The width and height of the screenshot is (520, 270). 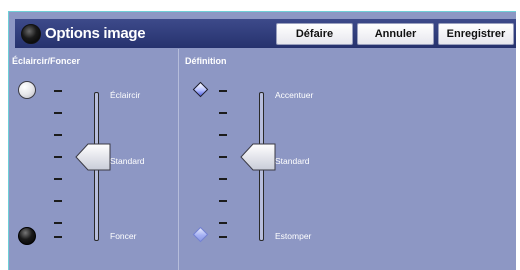 What do you see at coordinates (206, 61) in the screenshot?
I see `sharpness-title: Définition` at bounding box center [206, 61].